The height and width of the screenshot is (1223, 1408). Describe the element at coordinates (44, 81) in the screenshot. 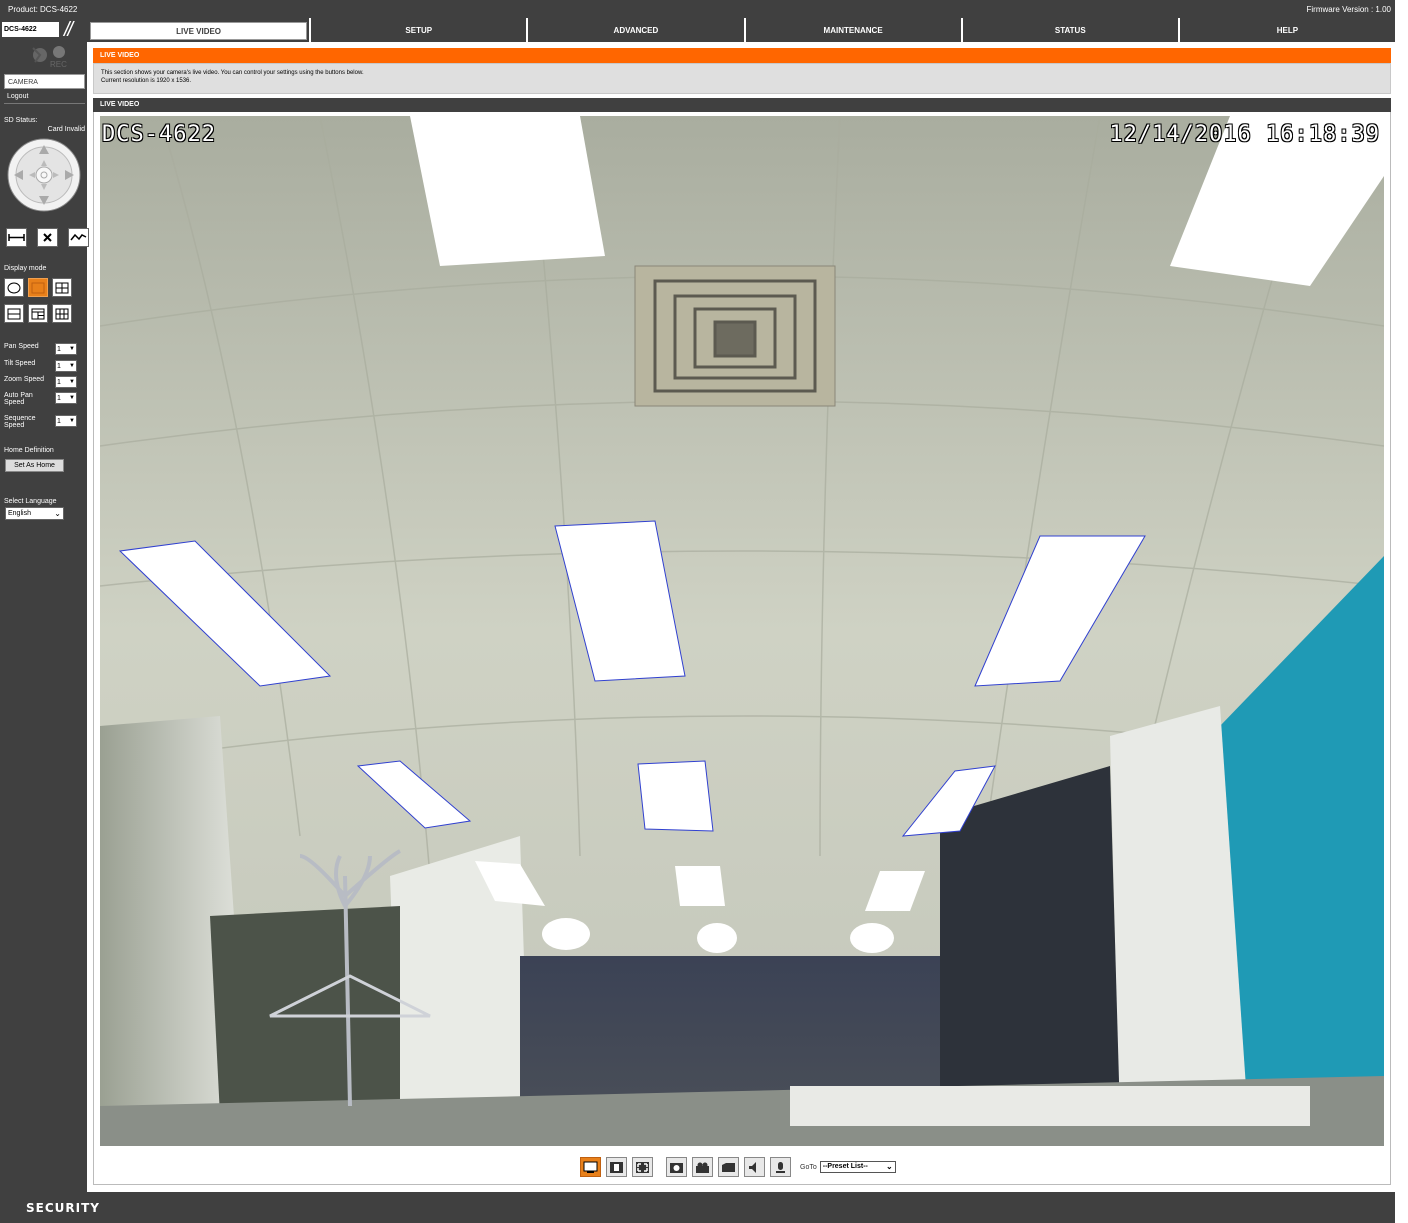

I see `sidebar-item-camera: CAMERA` at that location.